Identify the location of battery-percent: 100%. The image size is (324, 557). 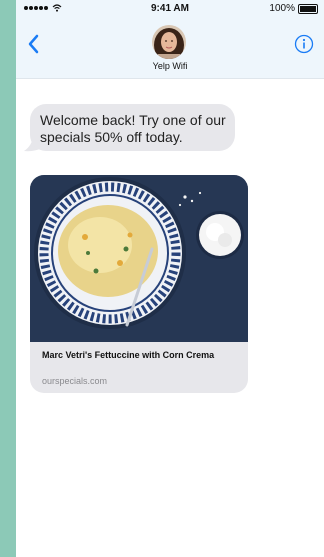
(282, 8).